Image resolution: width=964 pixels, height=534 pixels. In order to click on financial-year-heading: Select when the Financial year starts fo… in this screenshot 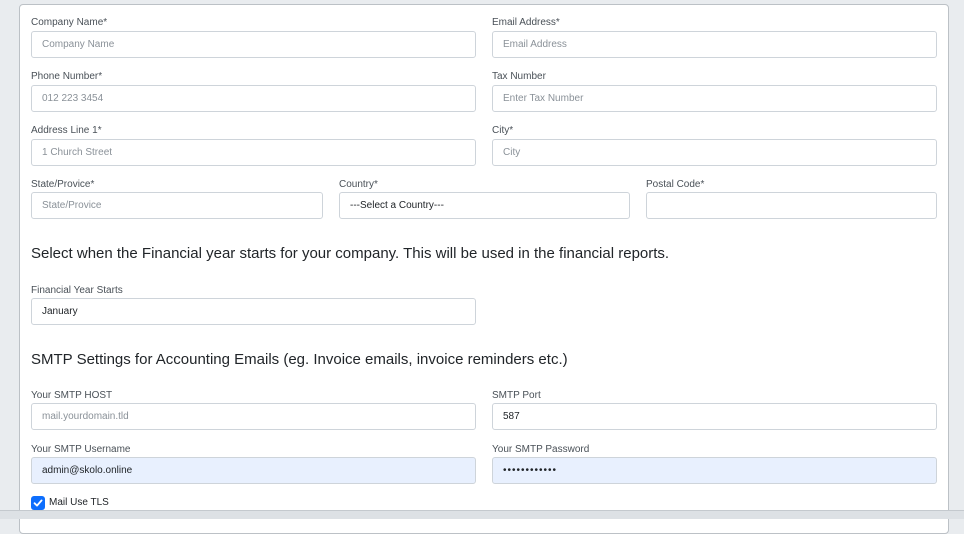, I will do `click(350, 253)`.